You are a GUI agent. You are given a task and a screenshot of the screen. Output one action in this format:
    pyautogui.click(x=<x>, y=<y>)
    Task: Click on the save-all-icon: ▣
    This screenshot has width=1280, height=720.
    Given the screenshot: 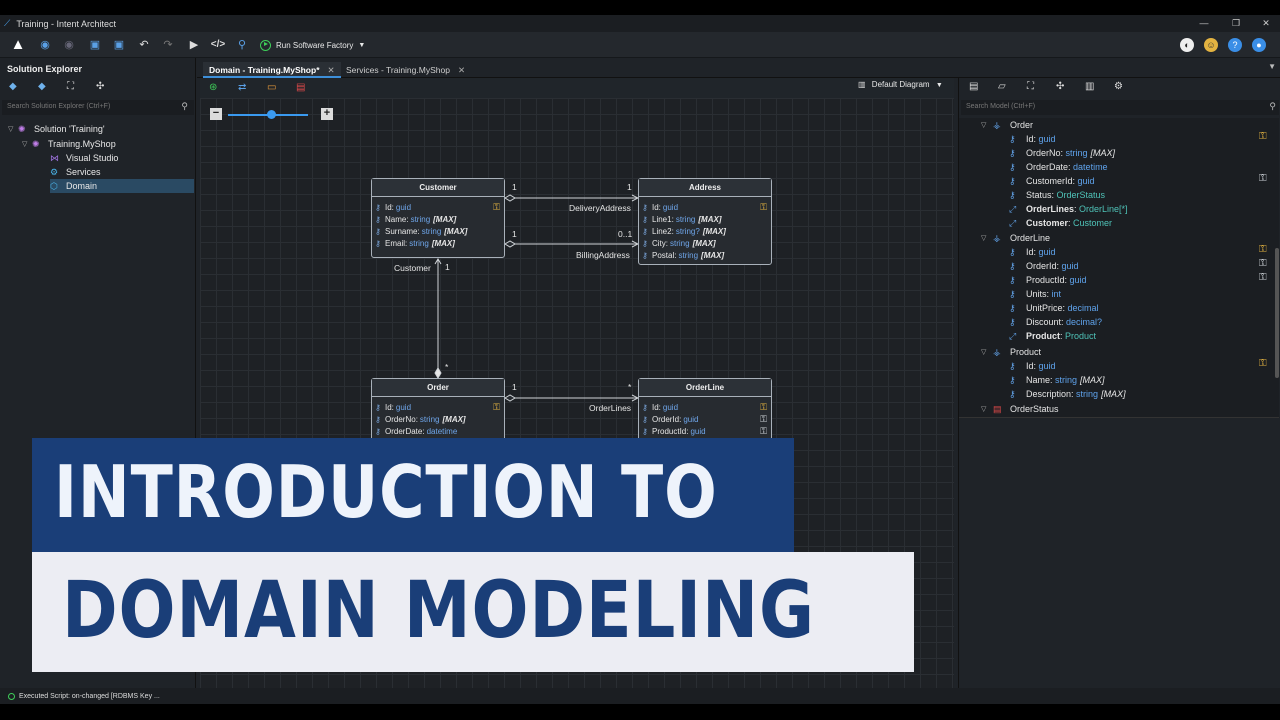 What is the action you would take?
    pyautogui.click(x=119, y=45)
    